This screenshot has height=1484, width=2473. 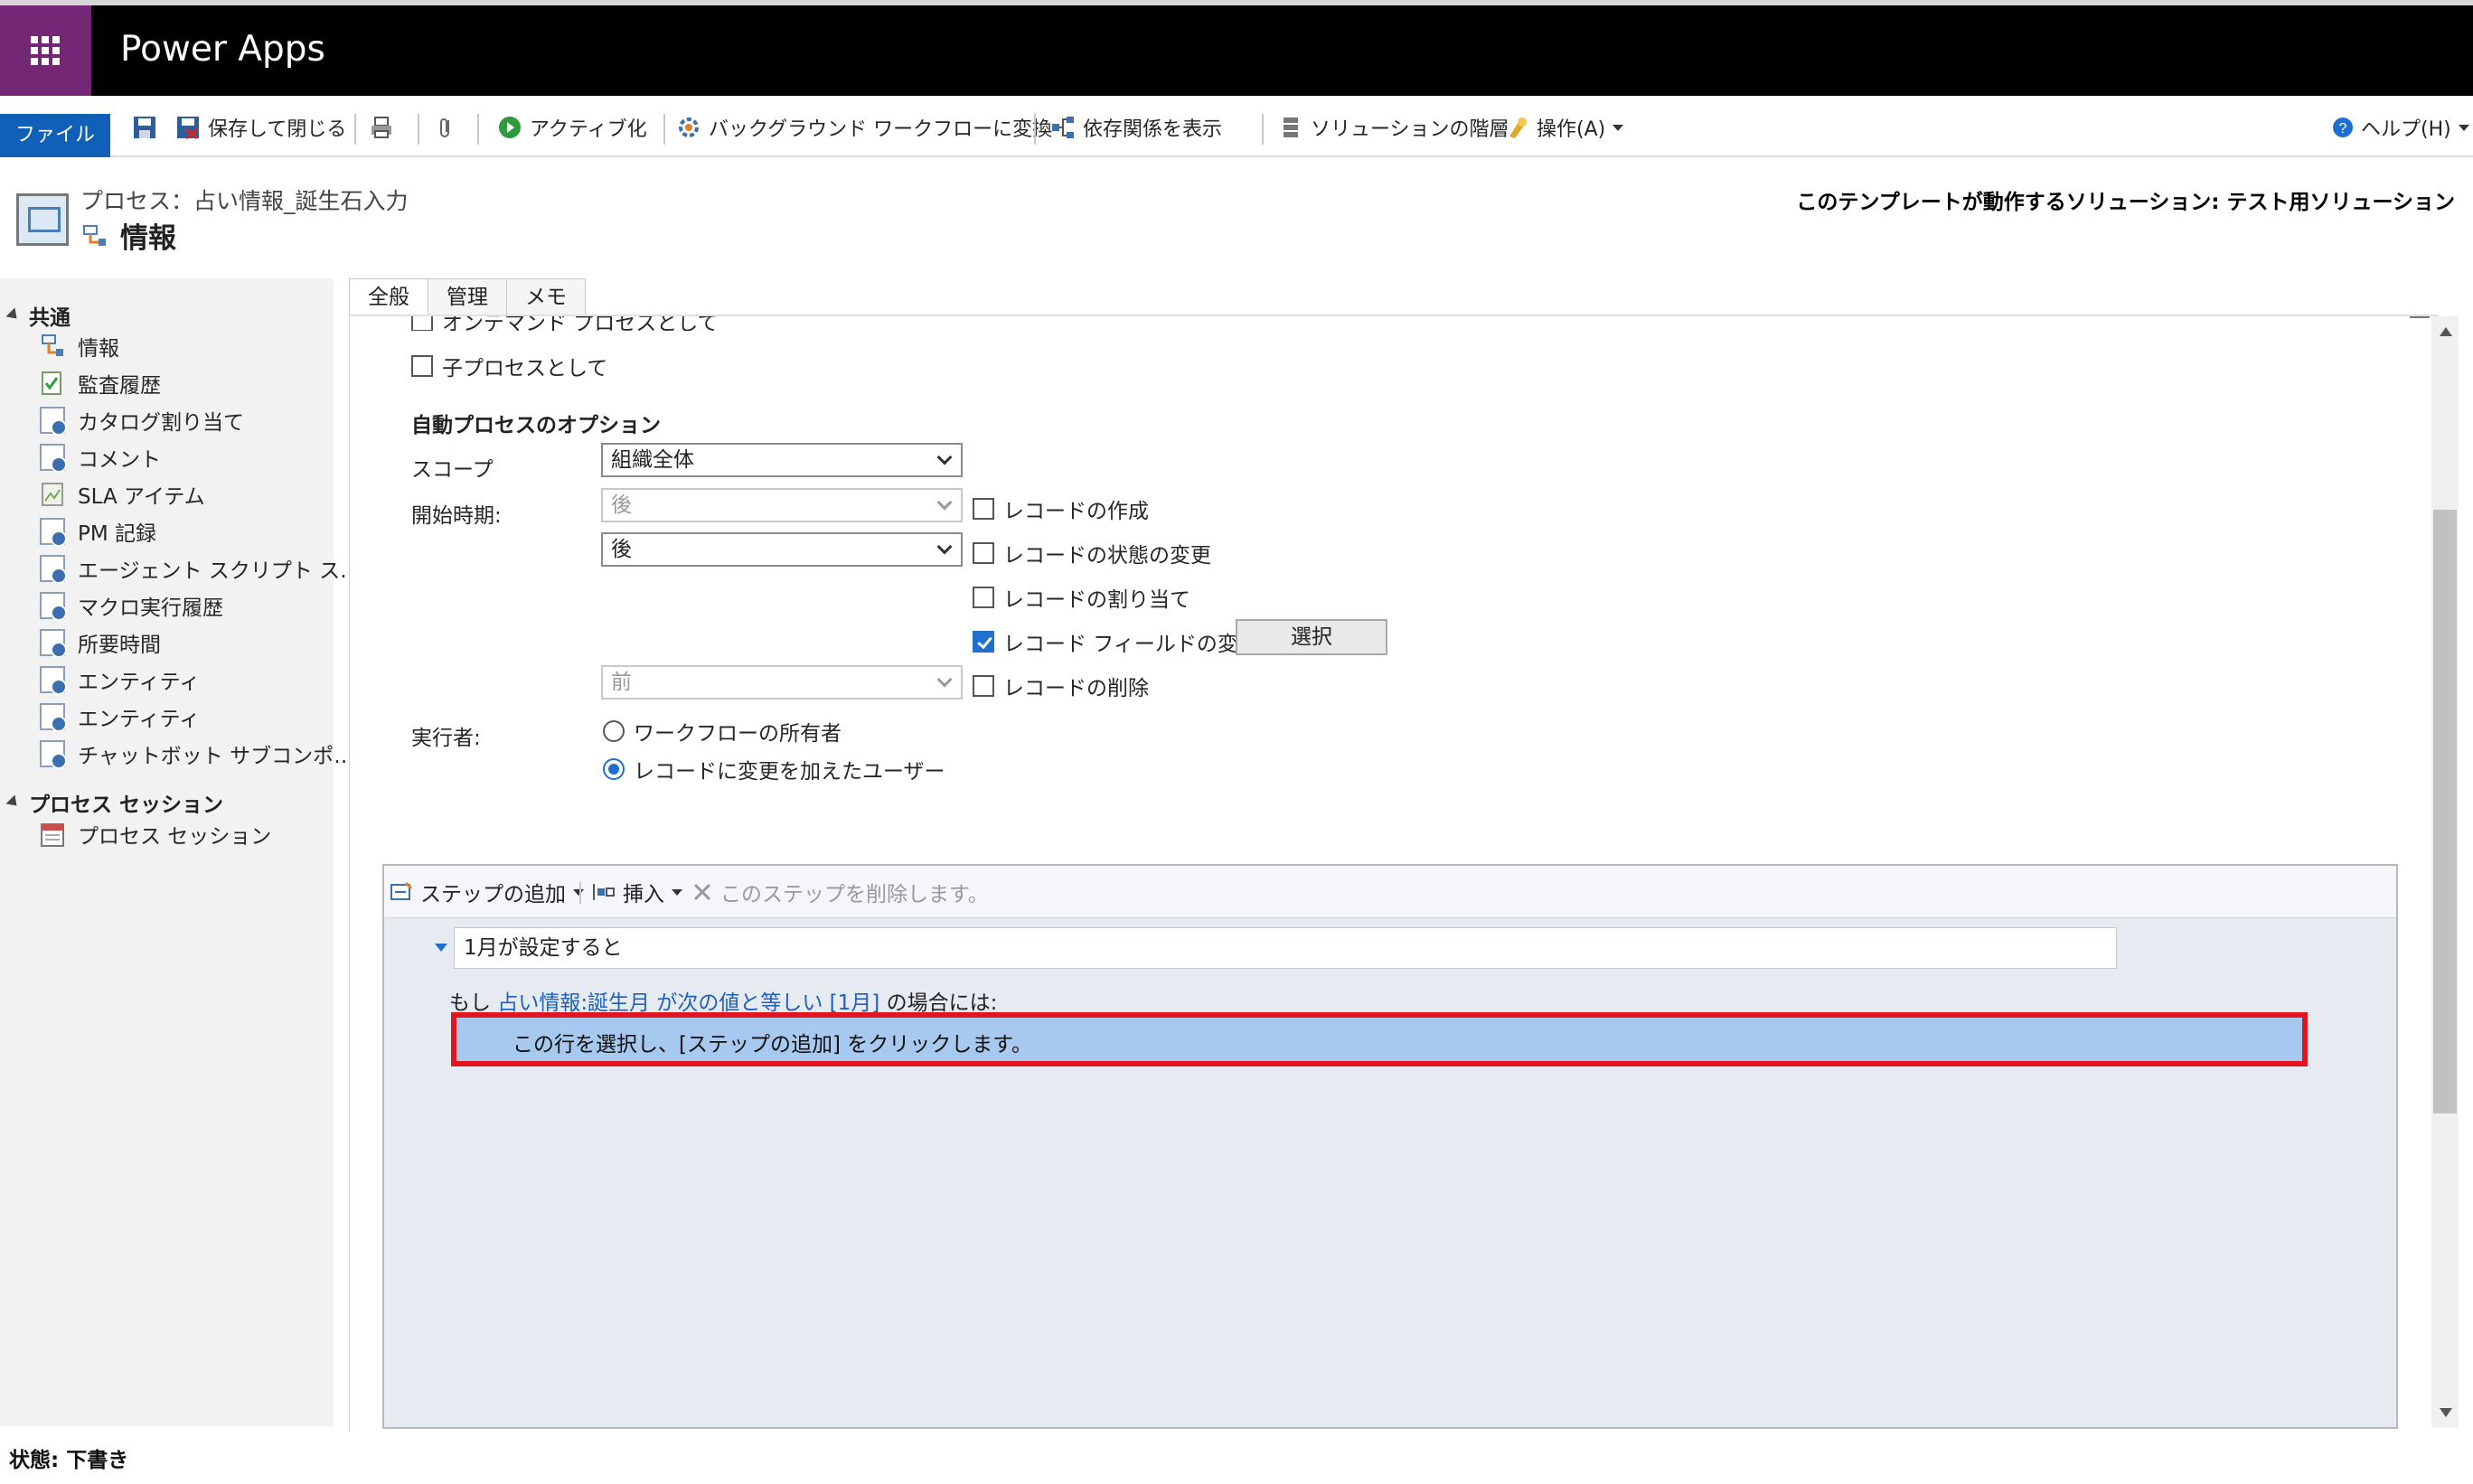 What do you see at coordinates (127, 806) in the screenshot?
I see `nav-group-label: プロセス セッション` at bounding box center [127, 806].